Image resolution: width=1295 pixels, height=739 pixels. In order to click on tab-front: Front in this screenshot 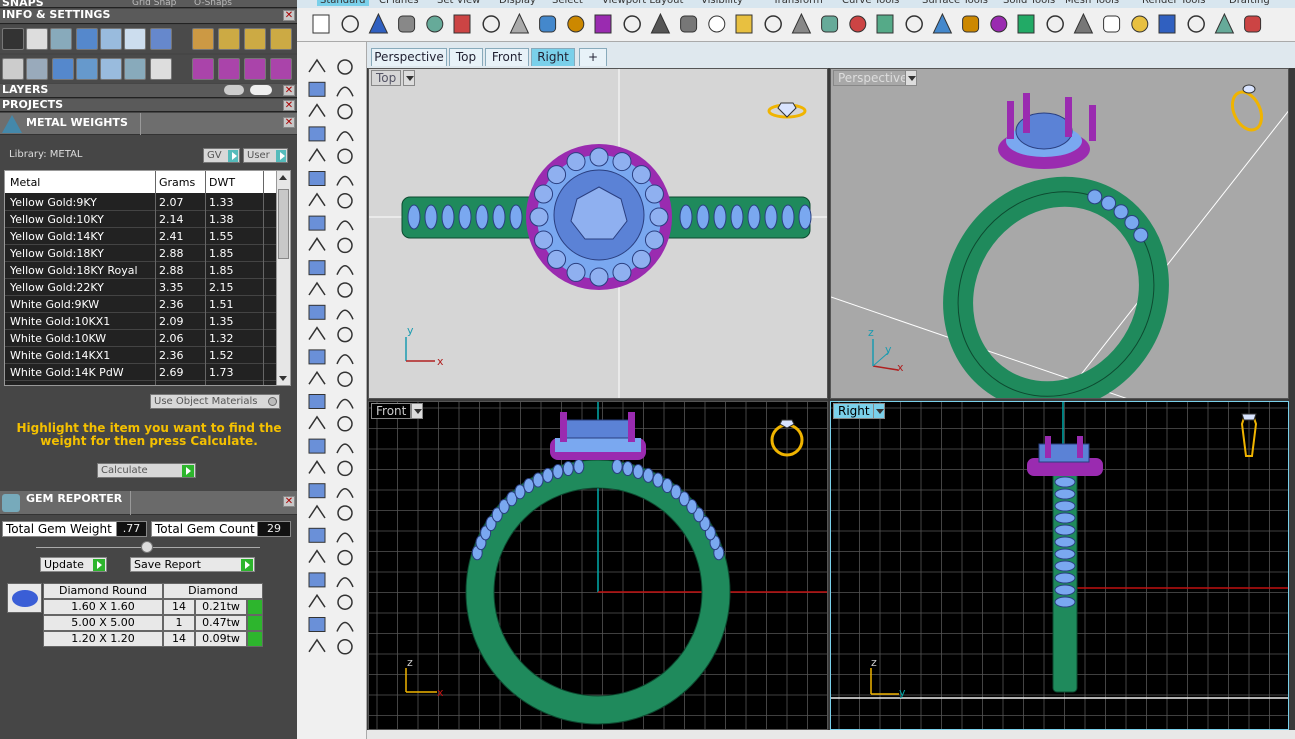, I will do `click(507, 57)`.